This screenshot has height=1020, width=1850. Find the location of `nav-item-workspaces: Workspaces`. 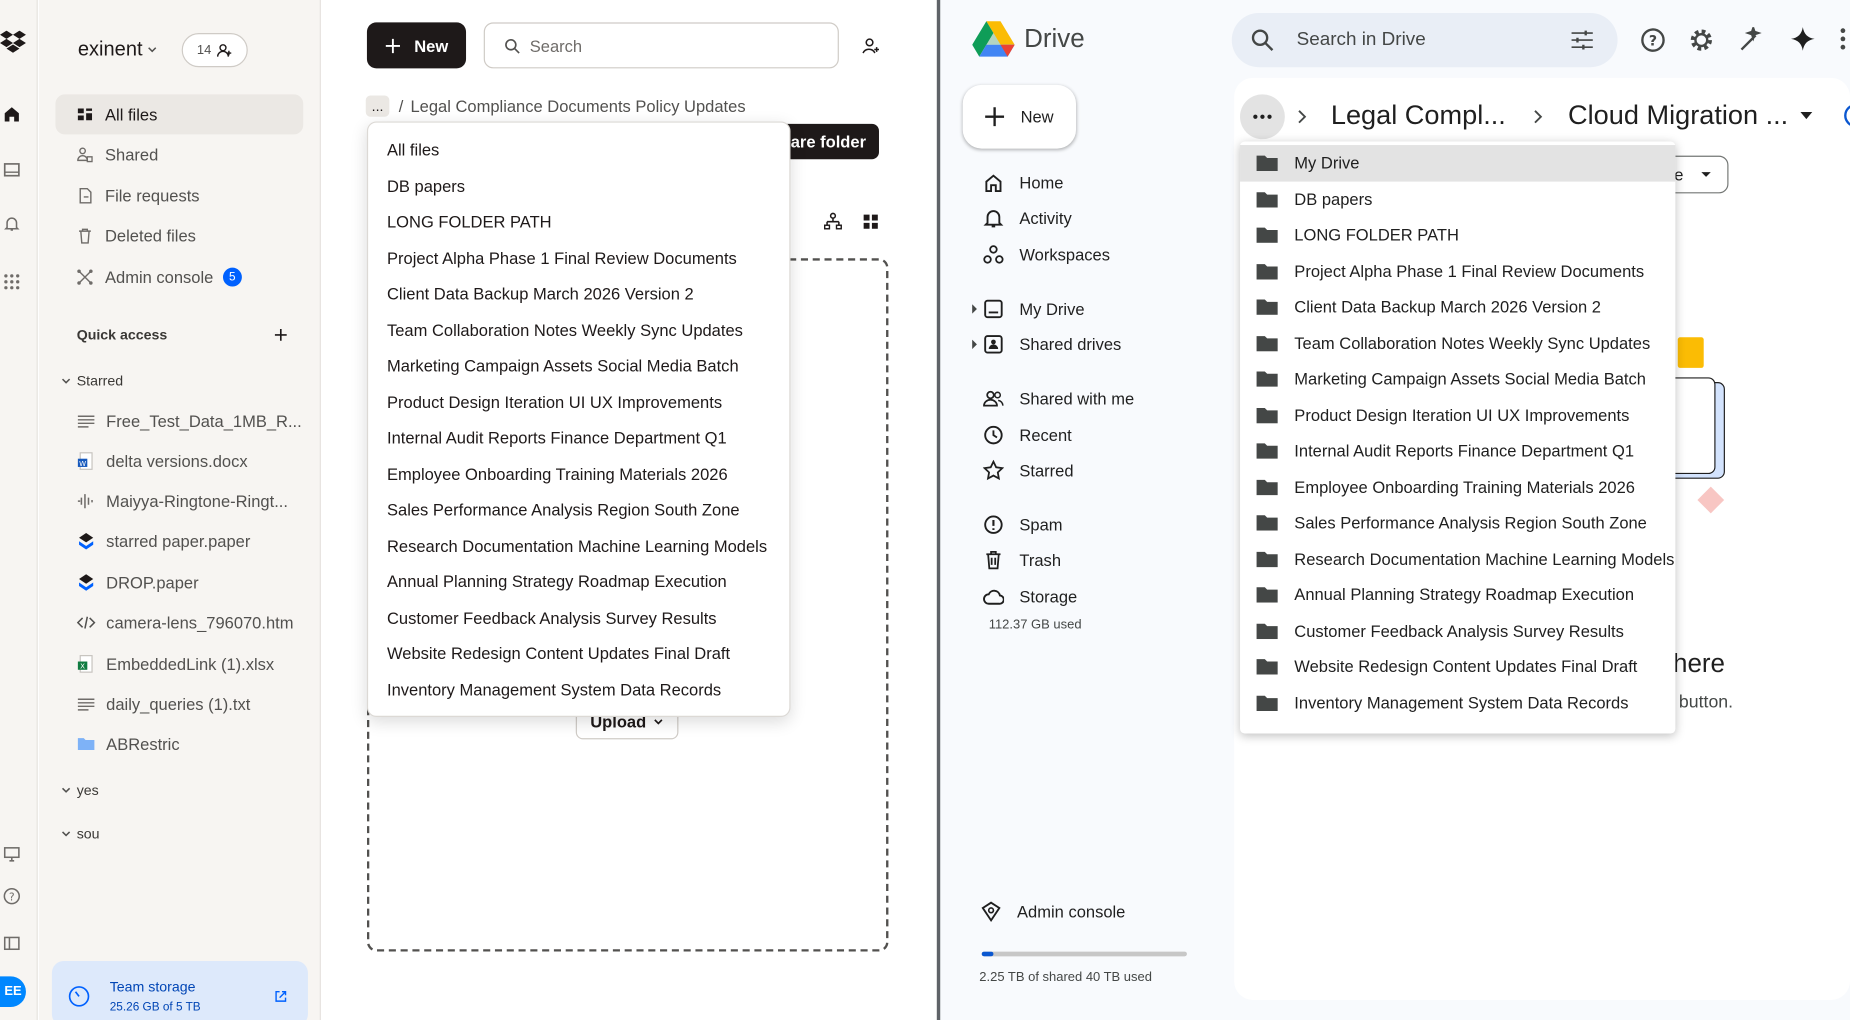

nav-item-workspaces: Workspaces is located at coordinates (1046, 254).